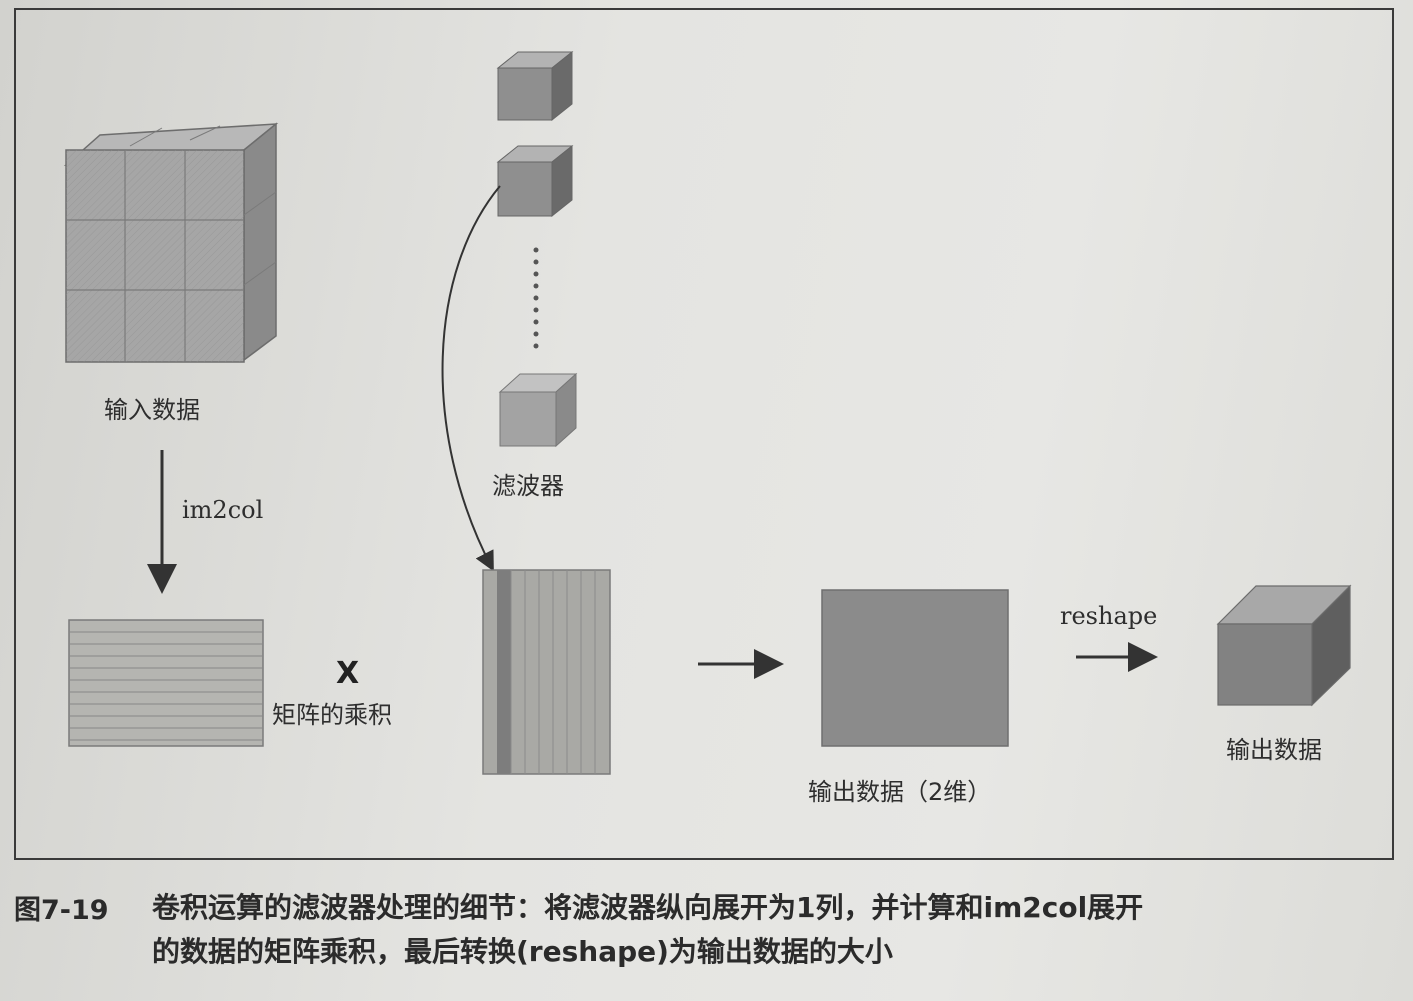 The height and width of the screenshot is (1001, 1413). I want to click on filter-unroll-arrow, so click(471, 378).